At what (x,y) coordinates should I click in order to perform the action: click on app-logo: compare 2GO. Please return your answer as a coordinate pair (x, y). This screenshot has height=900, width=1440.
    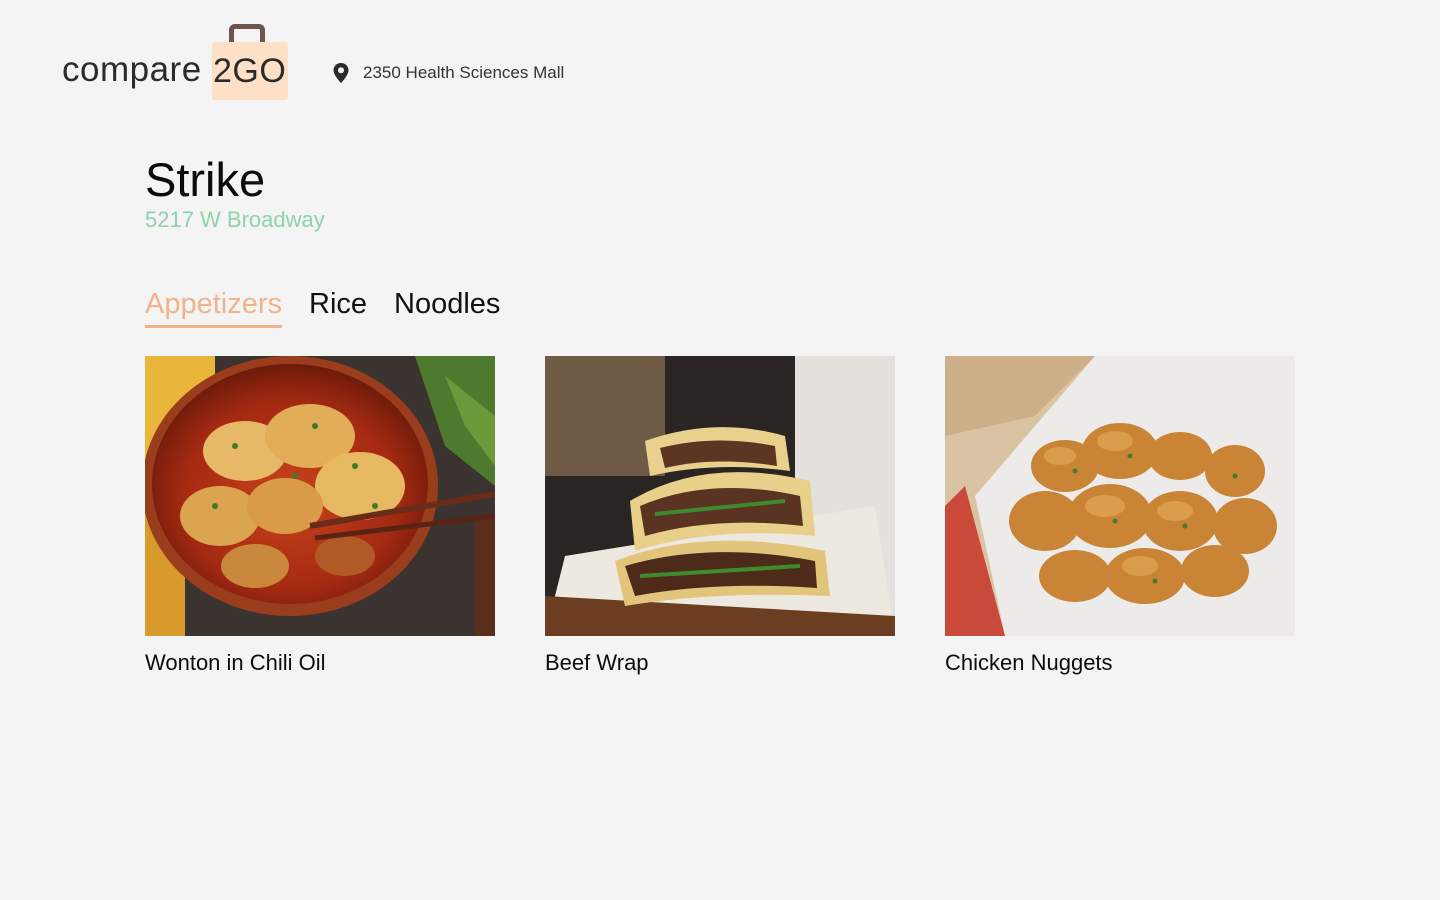
    Looking at the image, I should click on (175, 62).